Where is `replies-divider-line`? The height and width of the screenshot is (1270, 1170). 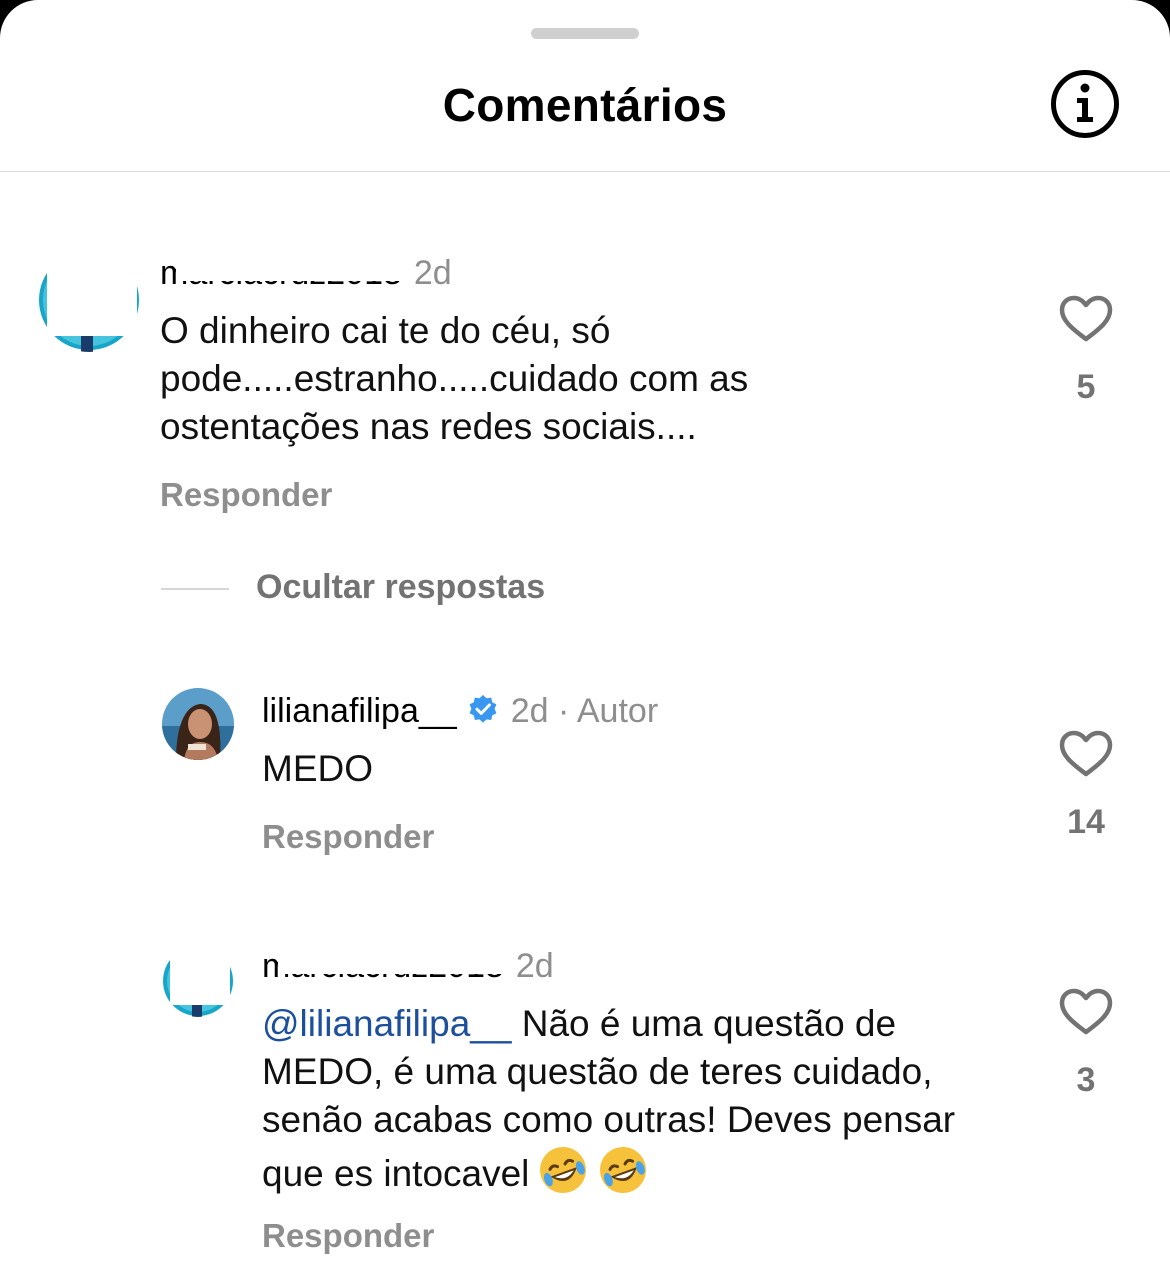 replies-divider-line is located at coordinates (195, 589).